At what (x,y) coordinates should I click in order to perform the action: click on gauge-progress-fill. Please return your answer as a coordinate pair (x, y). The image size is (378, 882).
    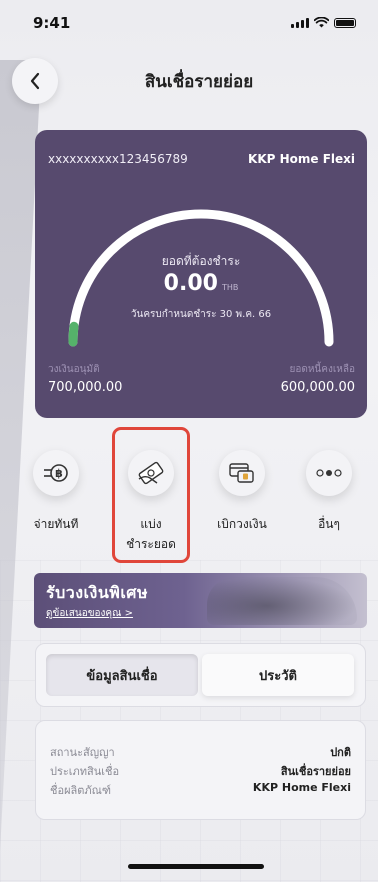
    Looking at the image, I should click on (73, 334).